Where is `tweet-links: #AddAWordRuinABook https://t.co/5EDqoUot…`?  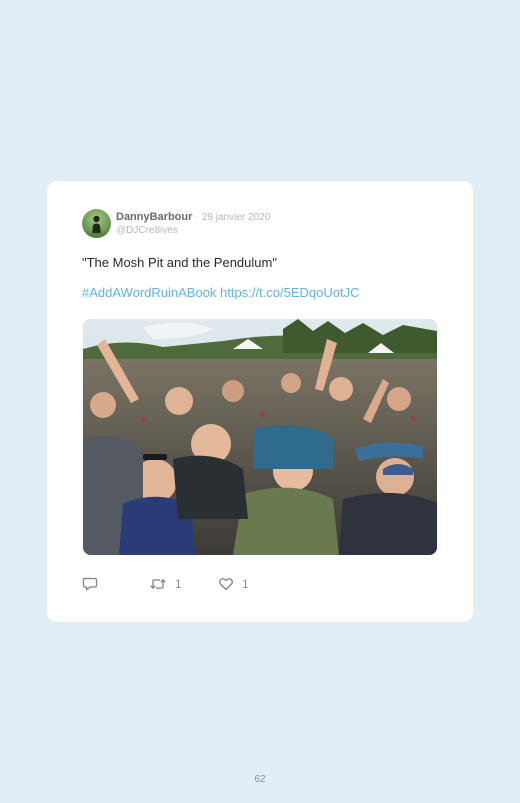 tweet-links: #AddAWordRuinABook https://t.co/5EDqoUot… is located at coordinates (221, 293).